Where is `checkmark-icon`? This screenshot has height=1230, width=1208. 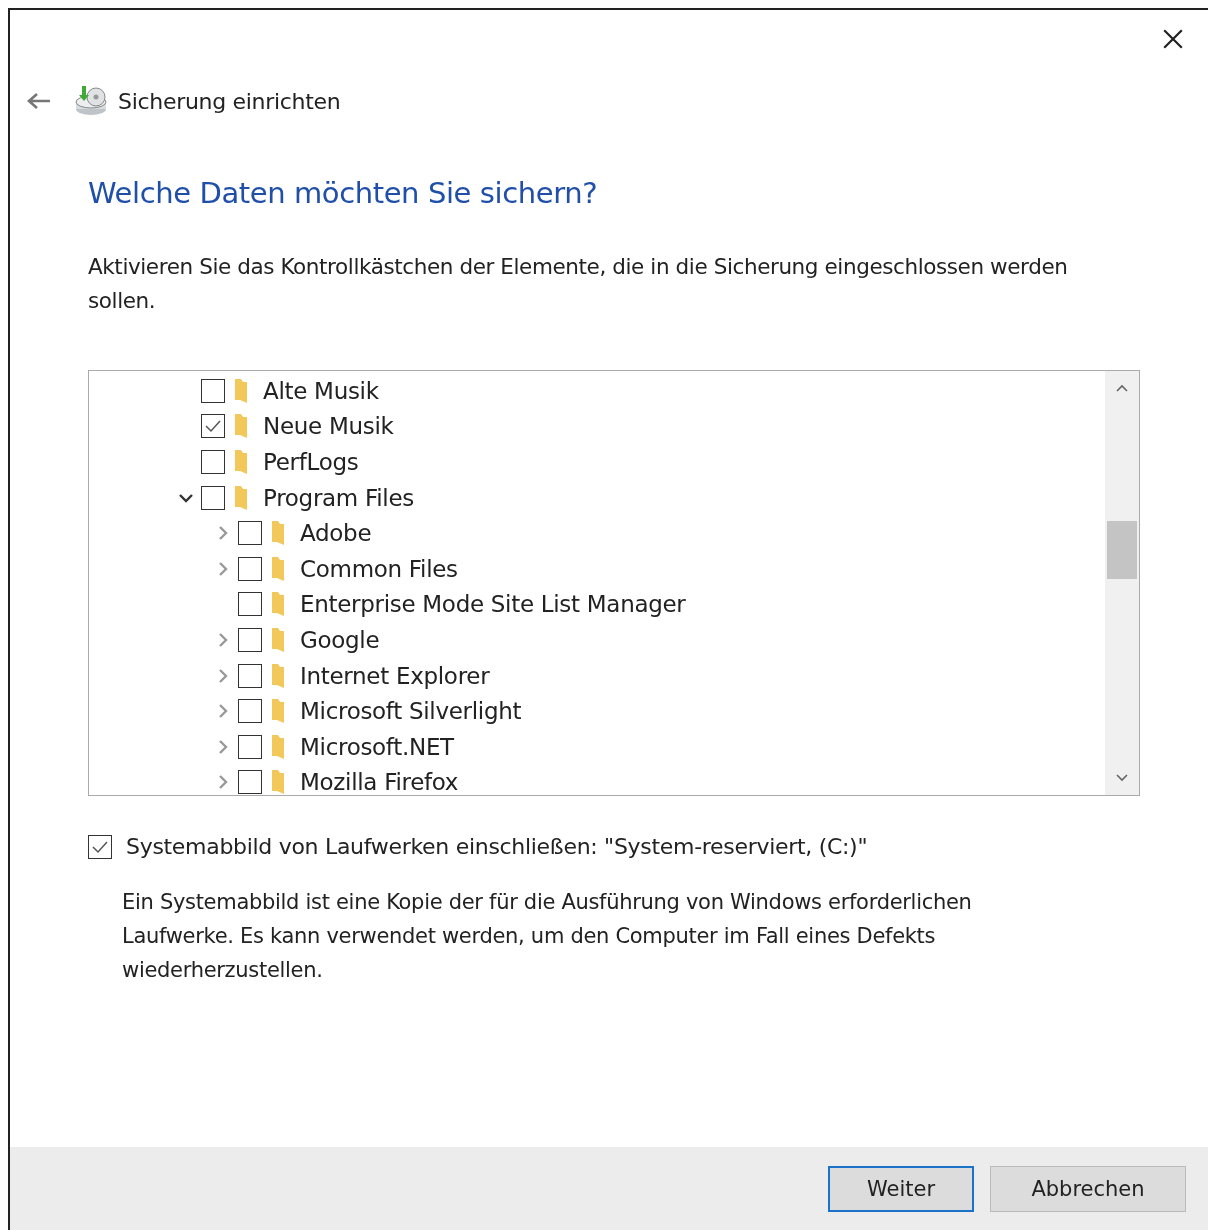 checkmark-icon is located at coordinates (213, 426).